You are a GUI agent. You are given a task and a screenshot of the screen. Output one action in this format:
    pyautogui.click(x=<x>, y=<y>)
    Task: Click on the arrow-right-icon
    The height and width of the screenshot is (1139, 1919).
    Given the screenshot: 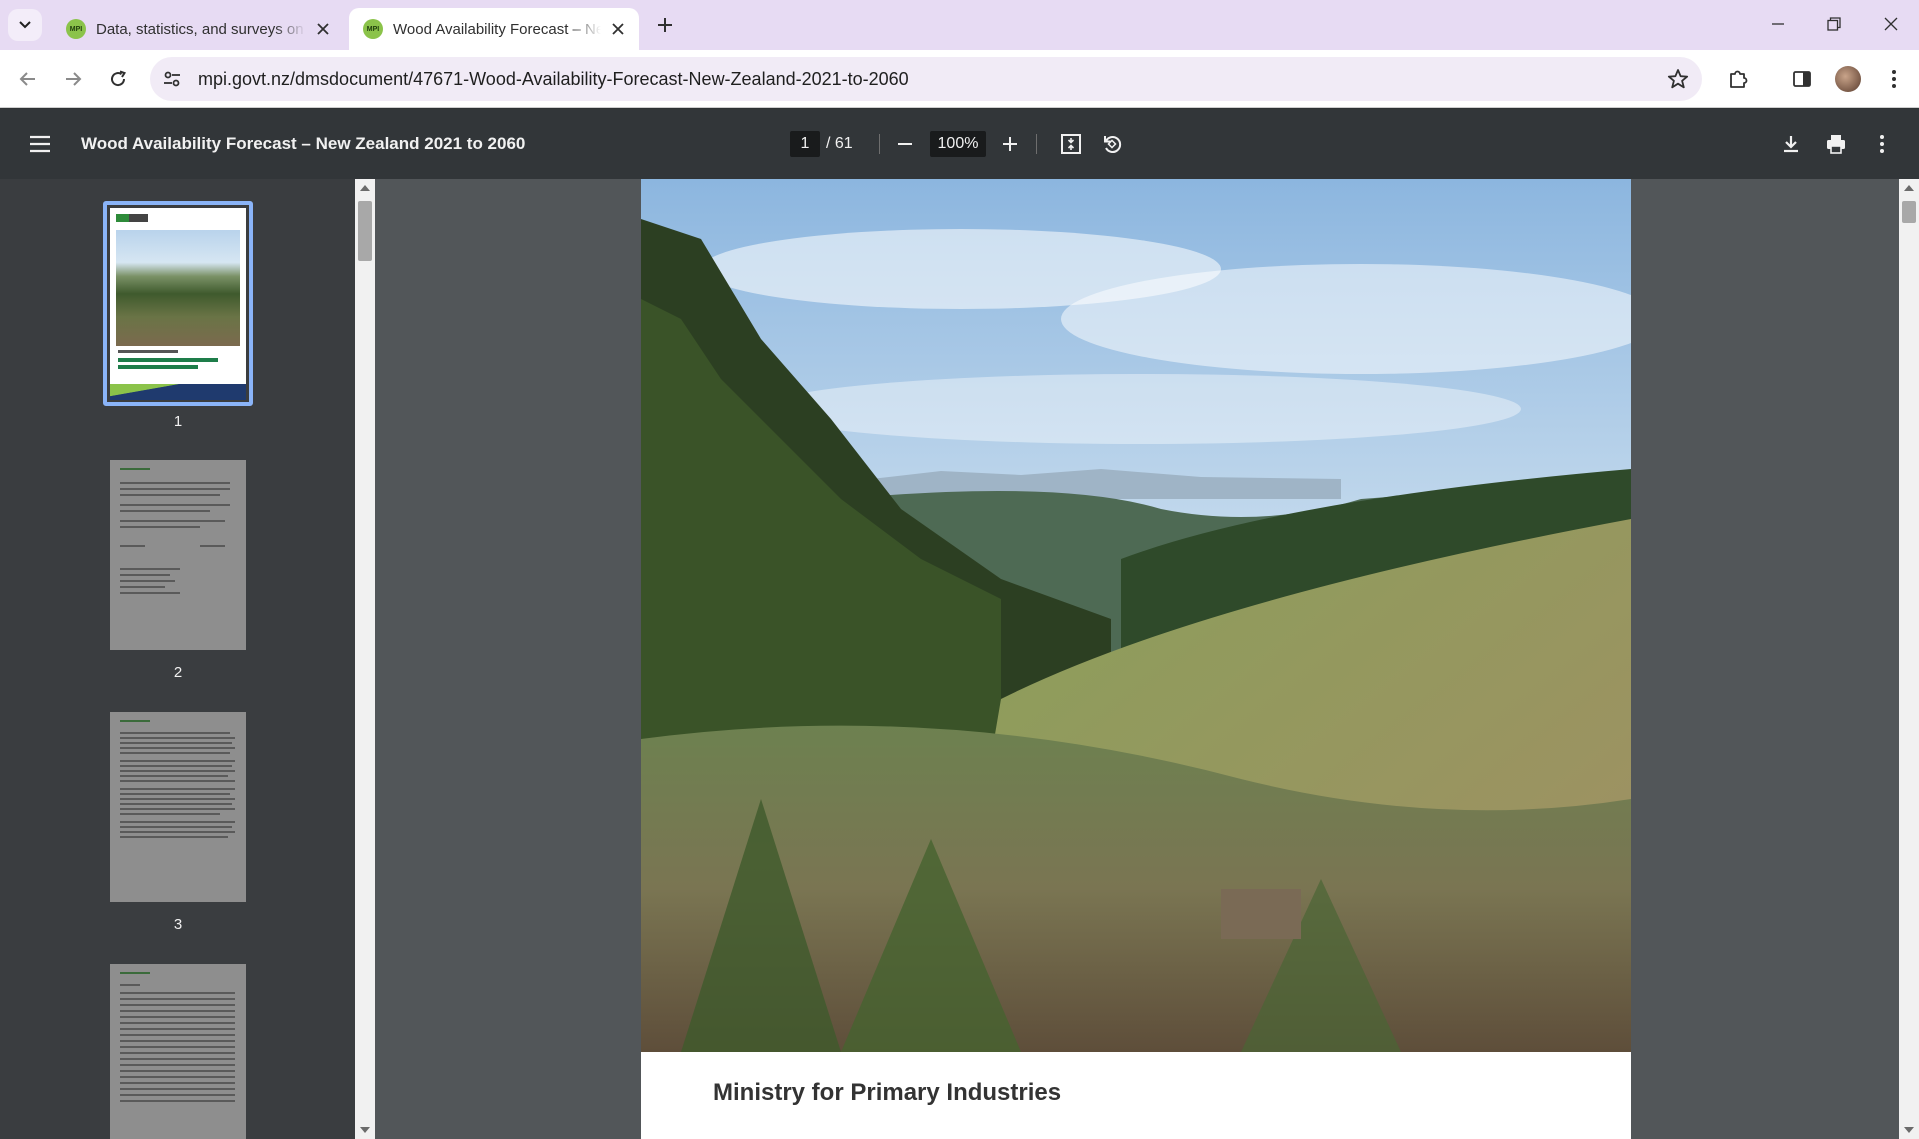 What is the action you would take?
    pyautogui.click(x=74, y=79)
    